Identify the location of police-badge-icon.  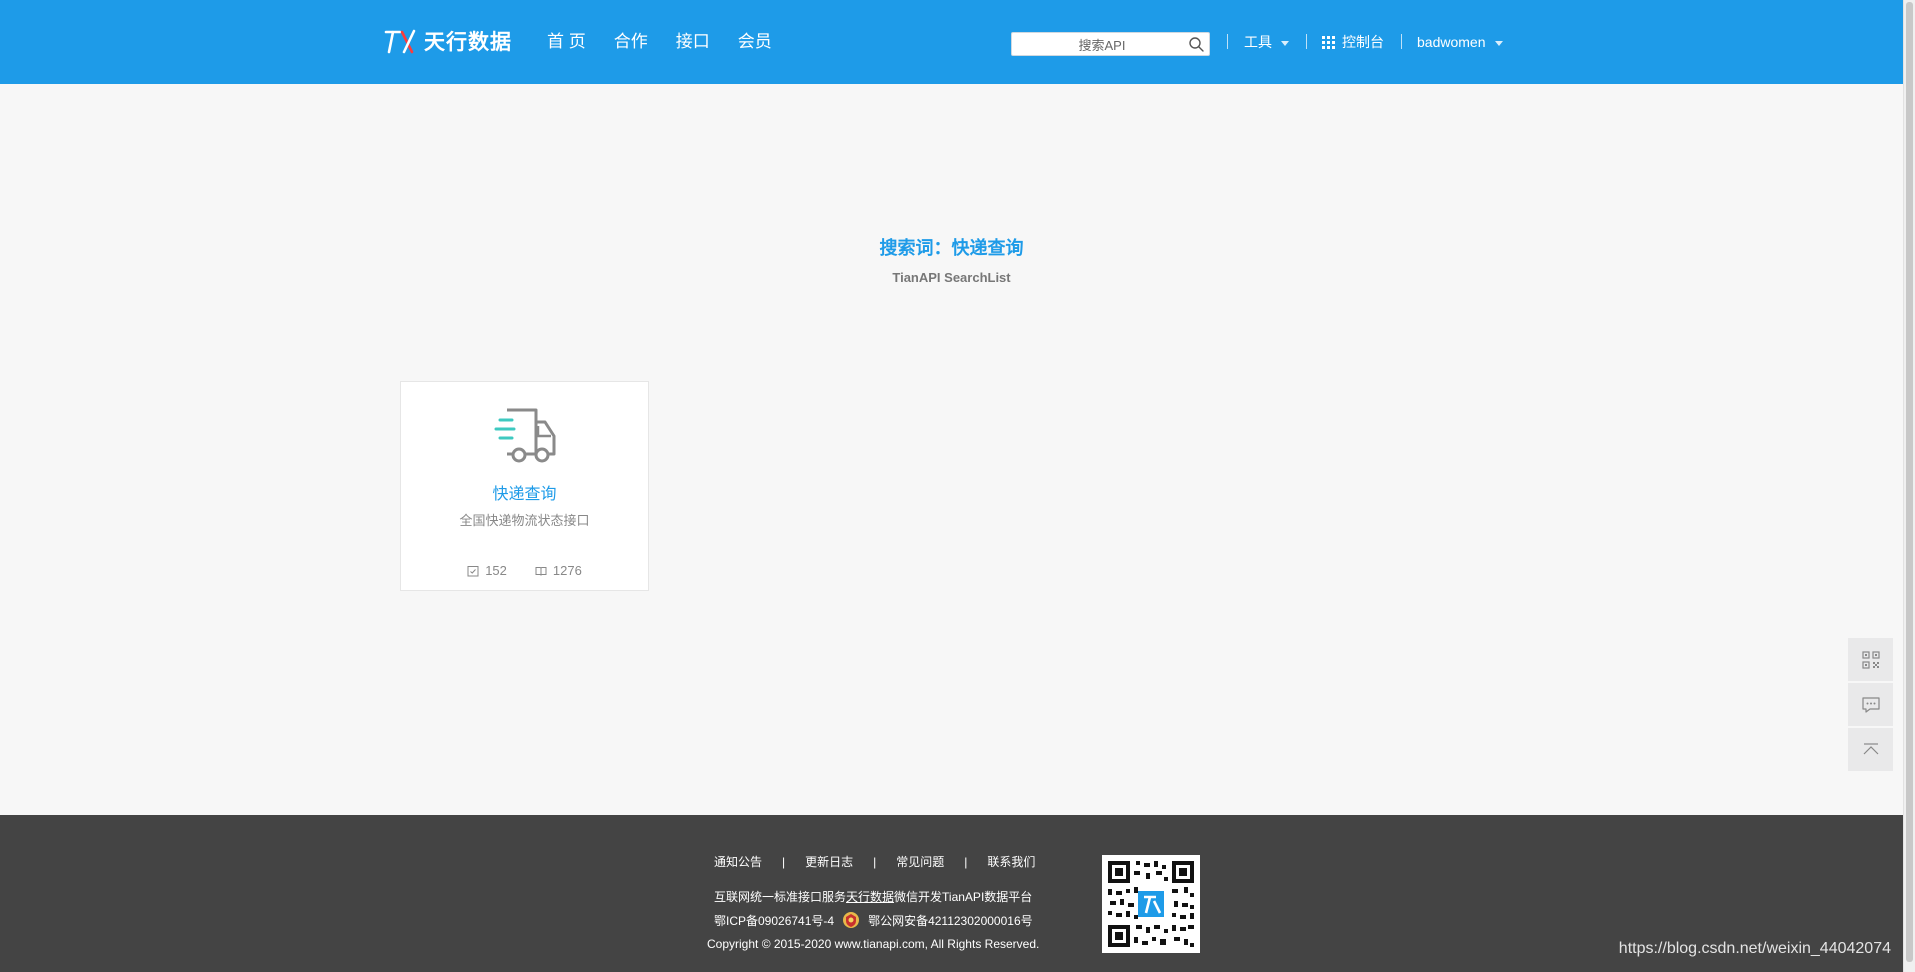
(851, 920).